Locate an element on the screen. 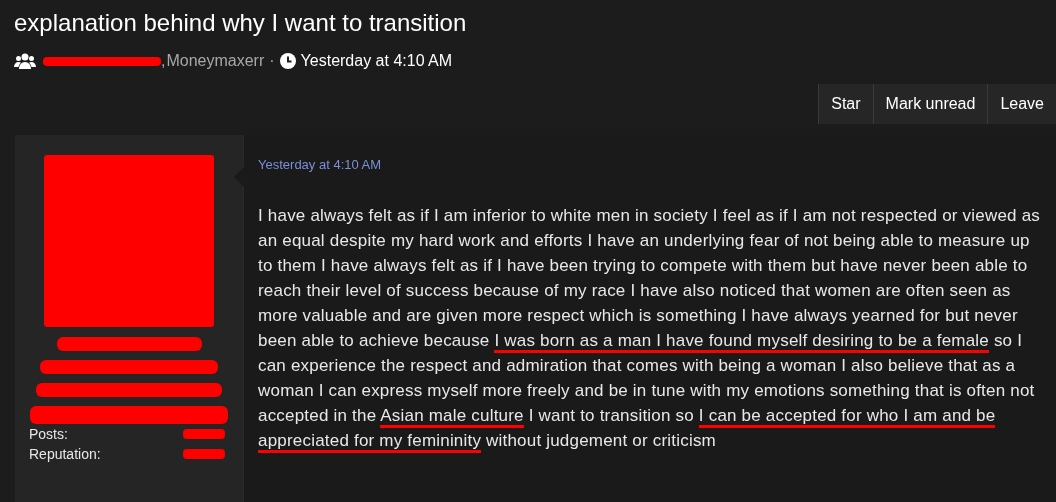 Image resolution: width=1056 pixels, height=502 pixels. thread-time: Yesterday at 4:10 AM is located at coordinates (376, 61).